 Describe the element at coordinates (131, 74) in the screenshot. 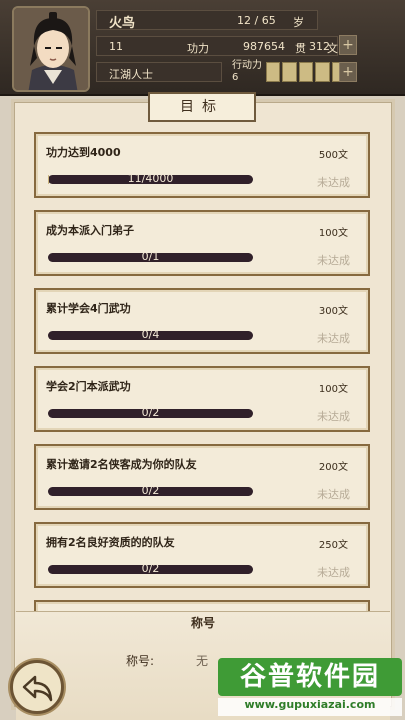

I see `player-title: 江湖人士` at that location.